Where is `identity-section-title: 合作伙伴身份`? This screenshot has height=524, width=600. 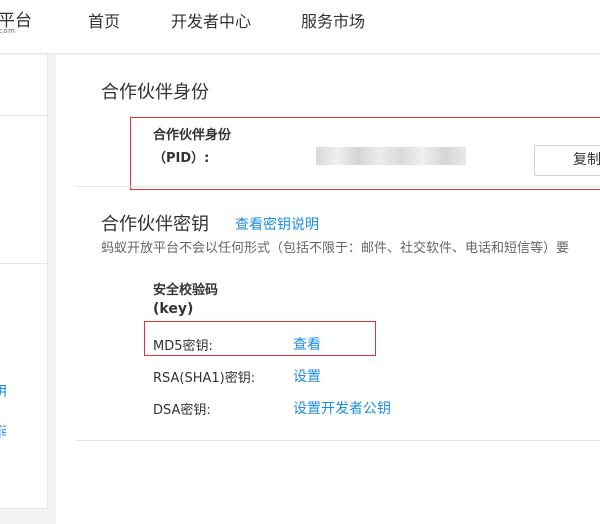
identity-section-title: 合作伙伴身份 is located at coordinates (155, 92).